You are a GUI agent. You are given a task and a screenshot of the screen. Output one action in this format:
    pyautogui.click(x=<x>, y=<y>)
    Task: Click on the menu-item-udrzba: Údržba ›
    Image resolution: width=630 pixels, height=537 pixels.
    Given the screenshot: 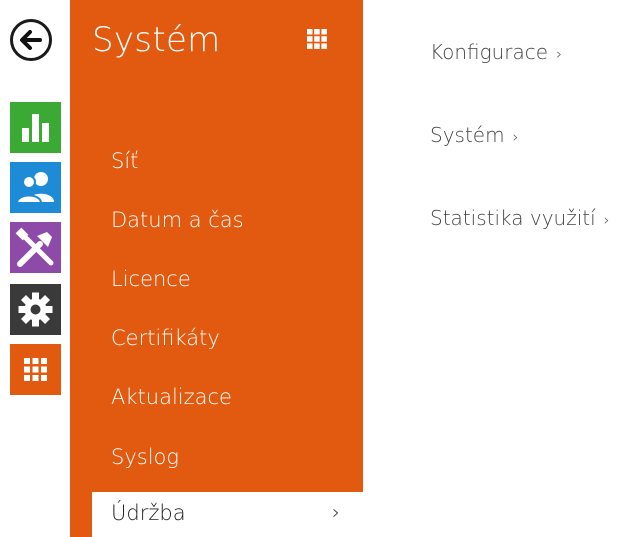 What is the action you would take?
    pyautogui.click(x=227, y=514)
    